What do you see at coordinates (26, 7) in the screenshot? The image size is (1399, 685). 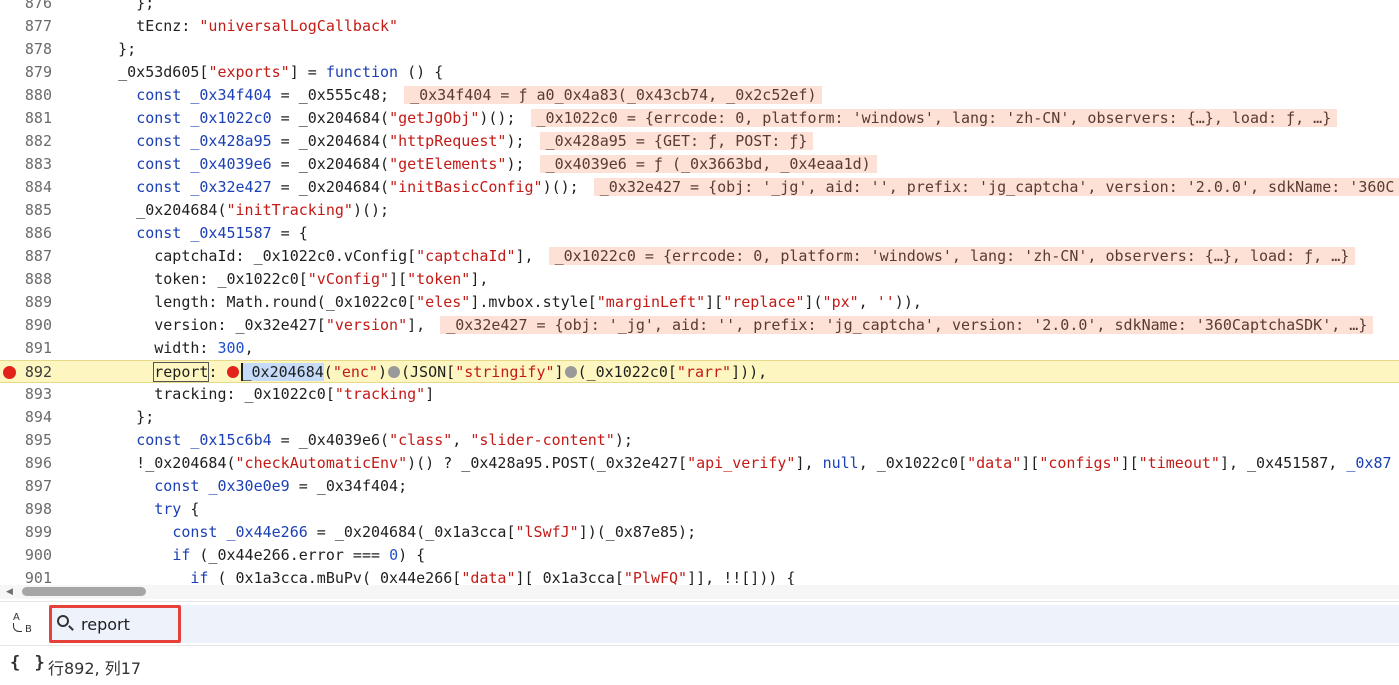 I see `line-number: 876` at bounding box center [26, 7].